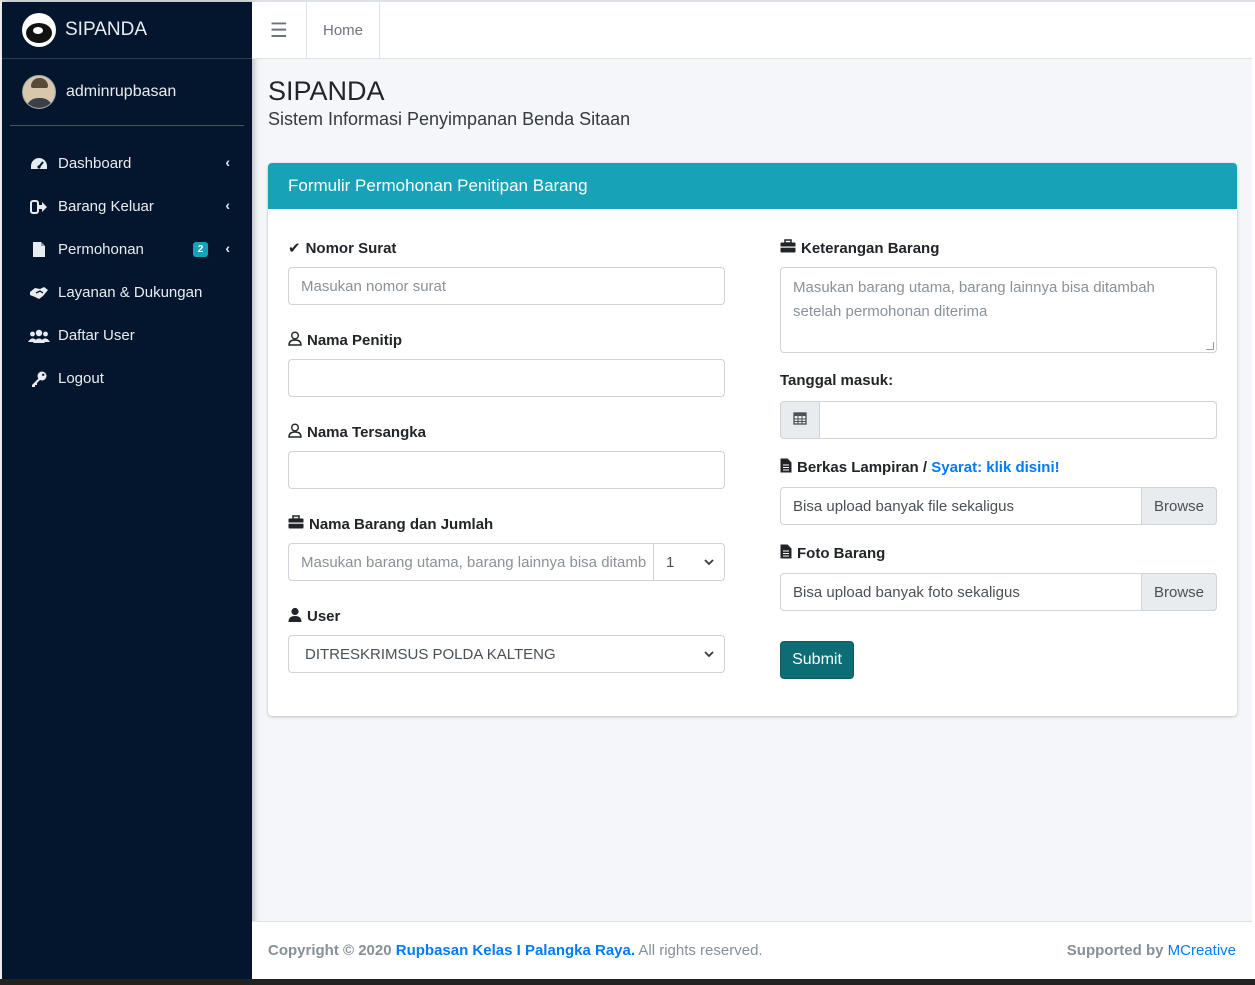  What do you see at coordinates (39, 207) in the screenshot?
I see `sign-out-icon` at bounding box center [39, 207].